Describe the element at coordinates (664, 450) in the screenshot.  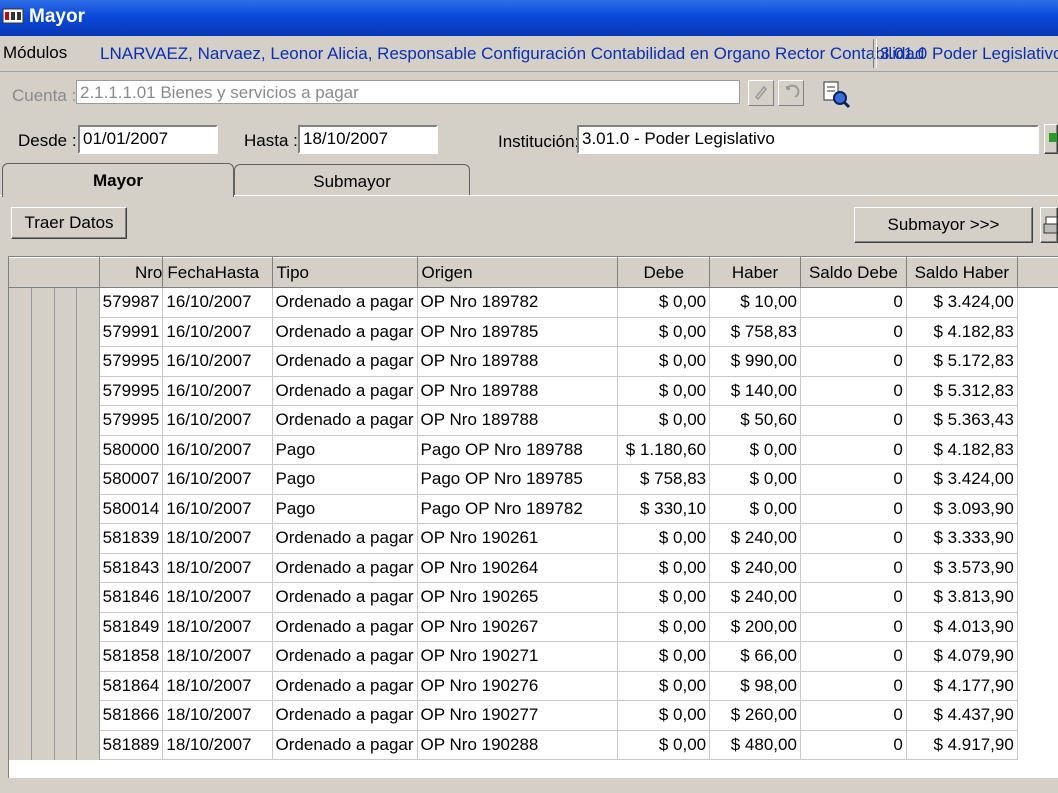
I see `cell-debe: $ 1.180,60` at that location.